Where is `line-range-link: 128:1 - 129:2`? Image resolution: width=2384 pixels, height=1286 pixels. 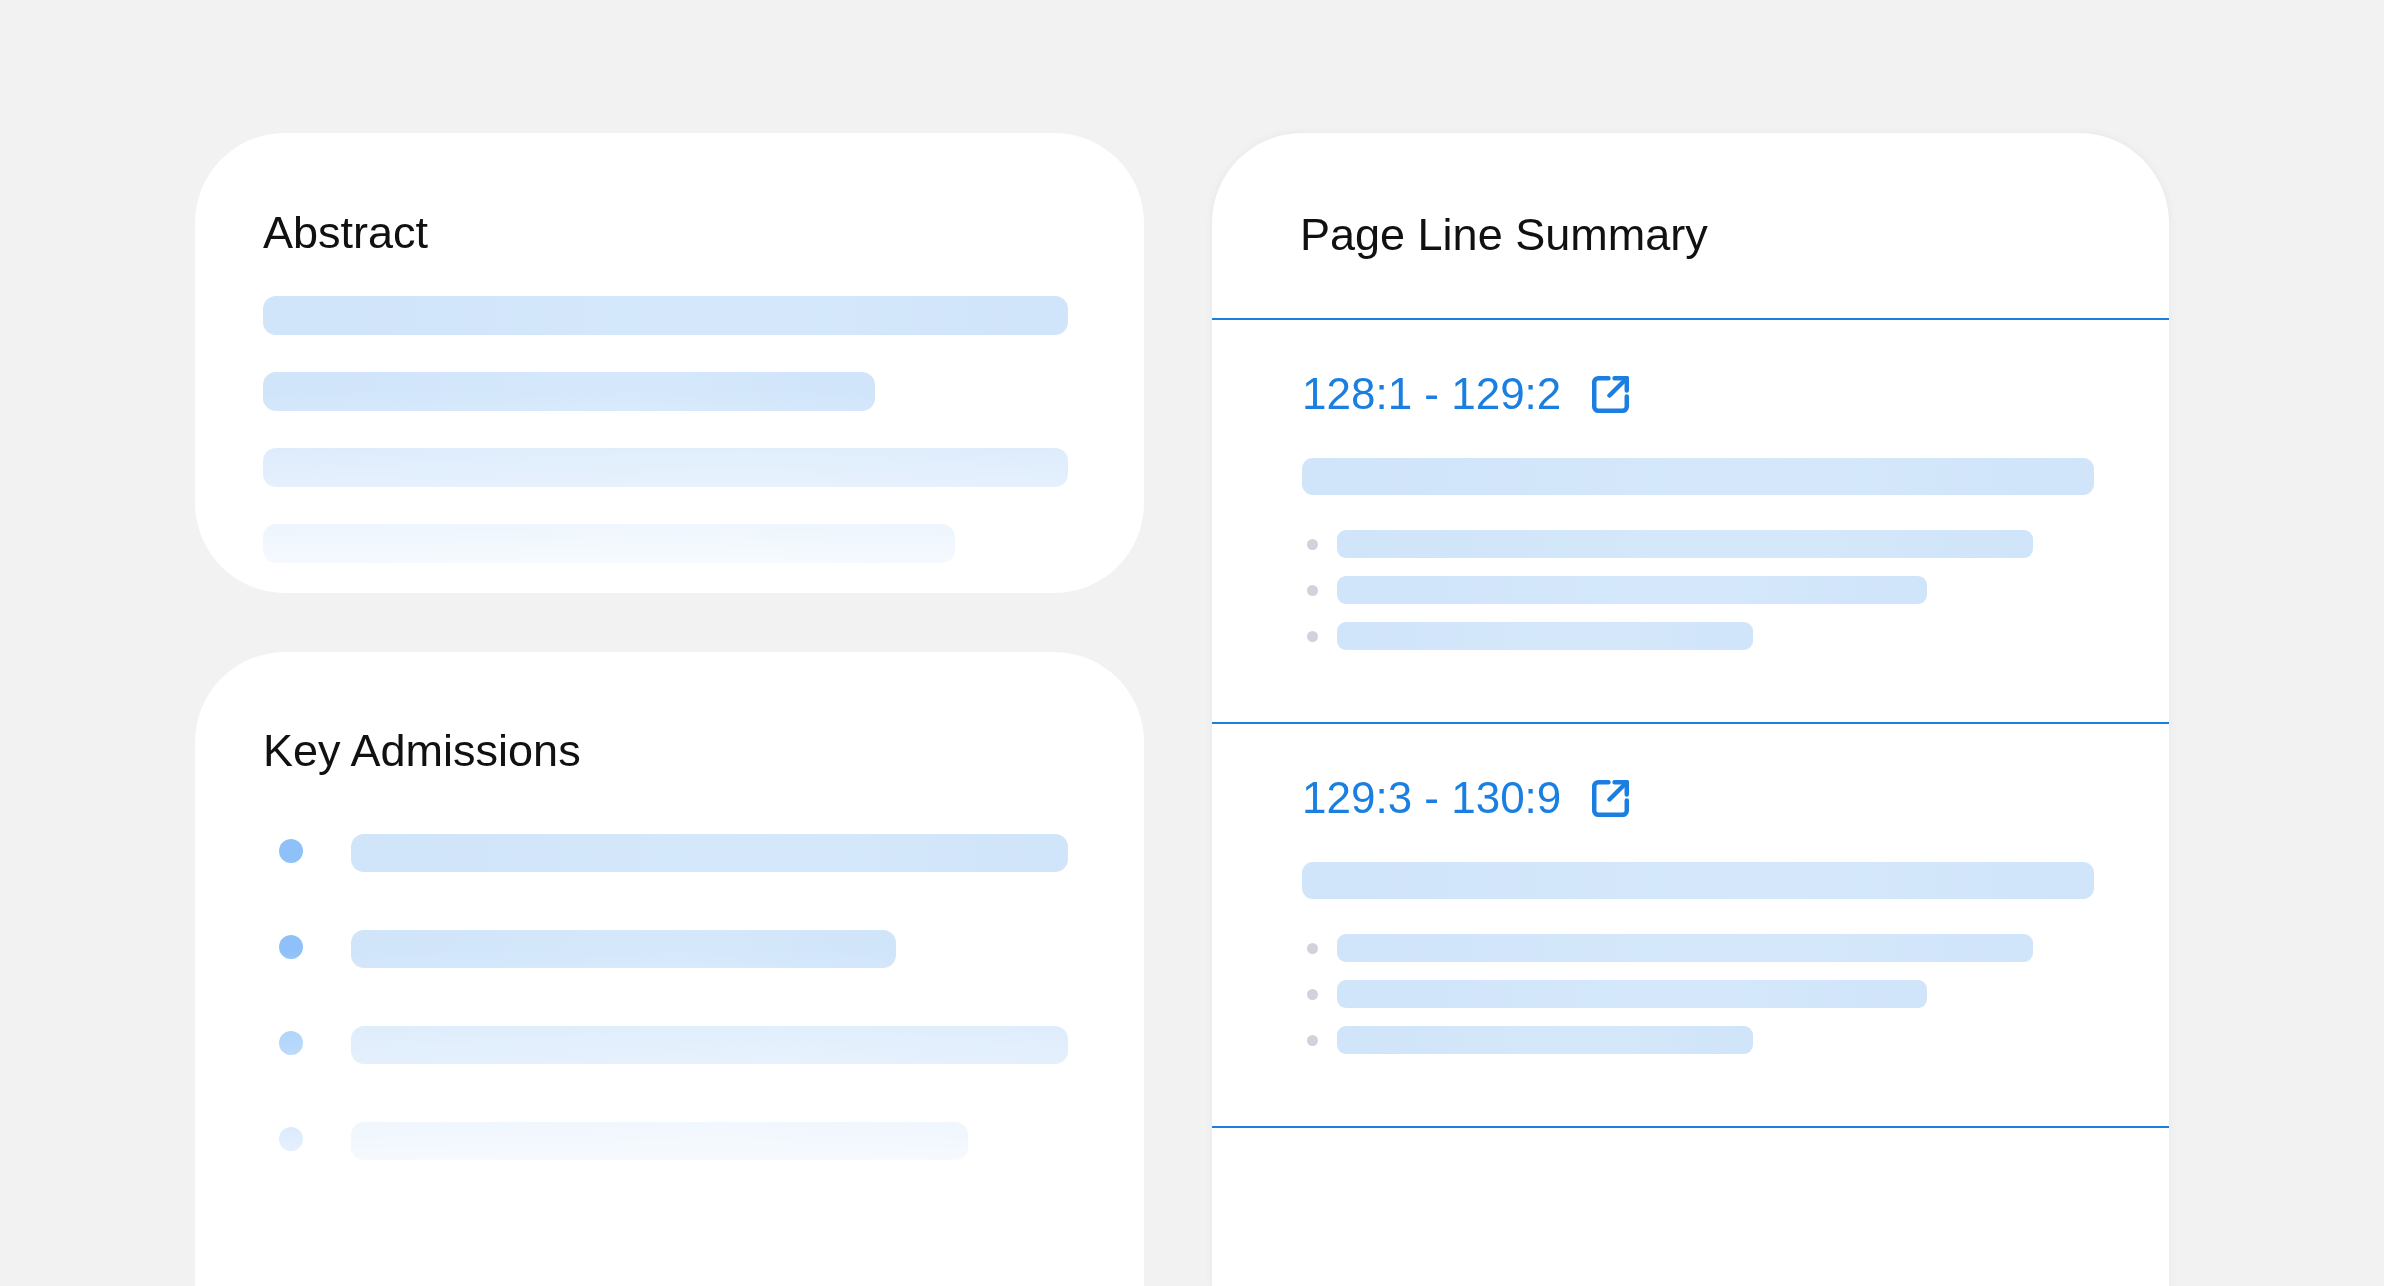 line-range-link: 128:1 - 129:2 is located at coordinates (1432, 394).